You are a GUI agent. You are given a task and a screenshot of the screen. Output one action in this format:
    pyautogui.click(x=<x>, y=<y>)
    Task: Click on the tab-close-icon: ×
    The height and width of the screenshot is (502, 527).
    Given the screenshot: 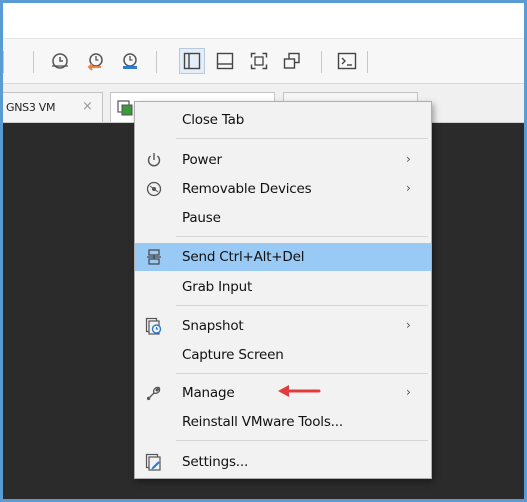 What is the action you would take?
    pyautogui.click(x=87, y=106)
    